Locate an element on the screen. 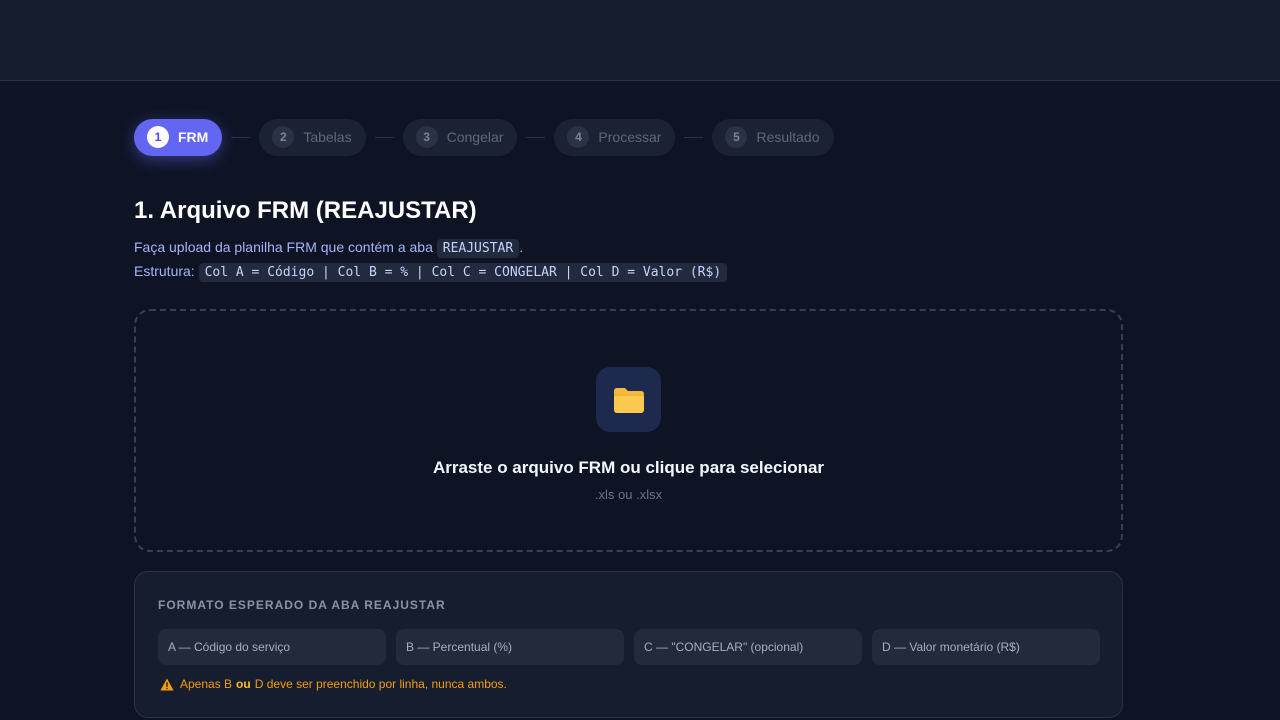 This screenshot has height=720, width=1280. step-tabelas: 2 Tabelas is located at coordinates (312, 137).